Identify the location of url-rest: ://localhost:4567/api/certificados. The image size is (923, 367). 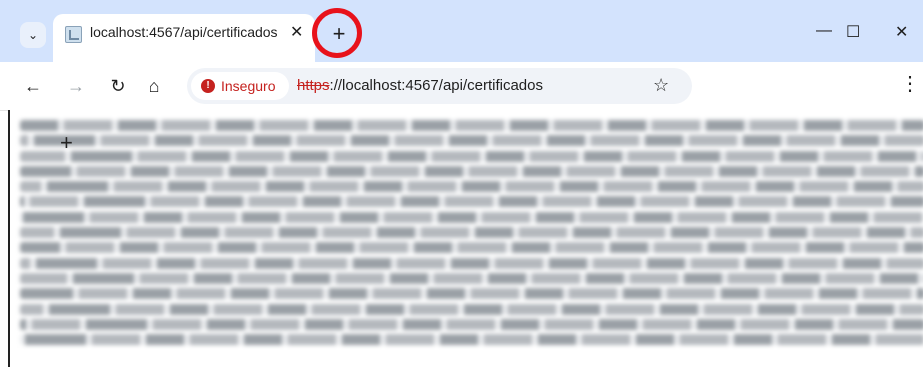
(436, 85).